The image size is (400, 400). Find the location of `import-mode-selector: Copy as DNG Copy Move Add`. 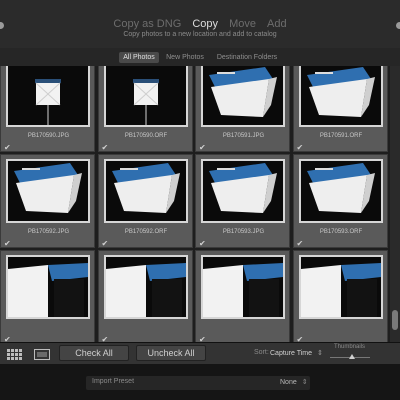

import-mode-selector: Copy as DNG Copy Move Add is located at coordinates (200, 24).